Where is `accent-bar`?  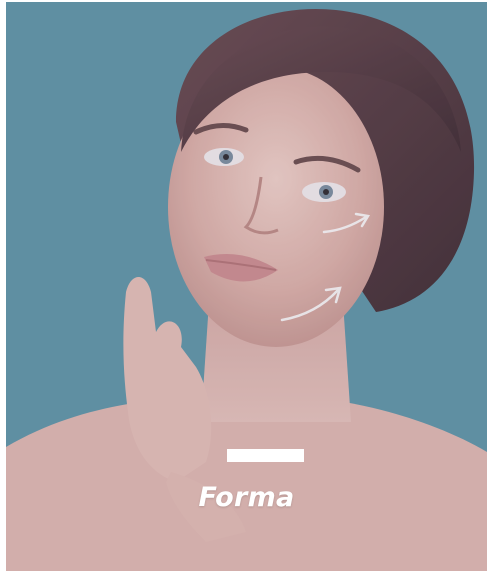 accent-bar is located at coordinates (265, 455).